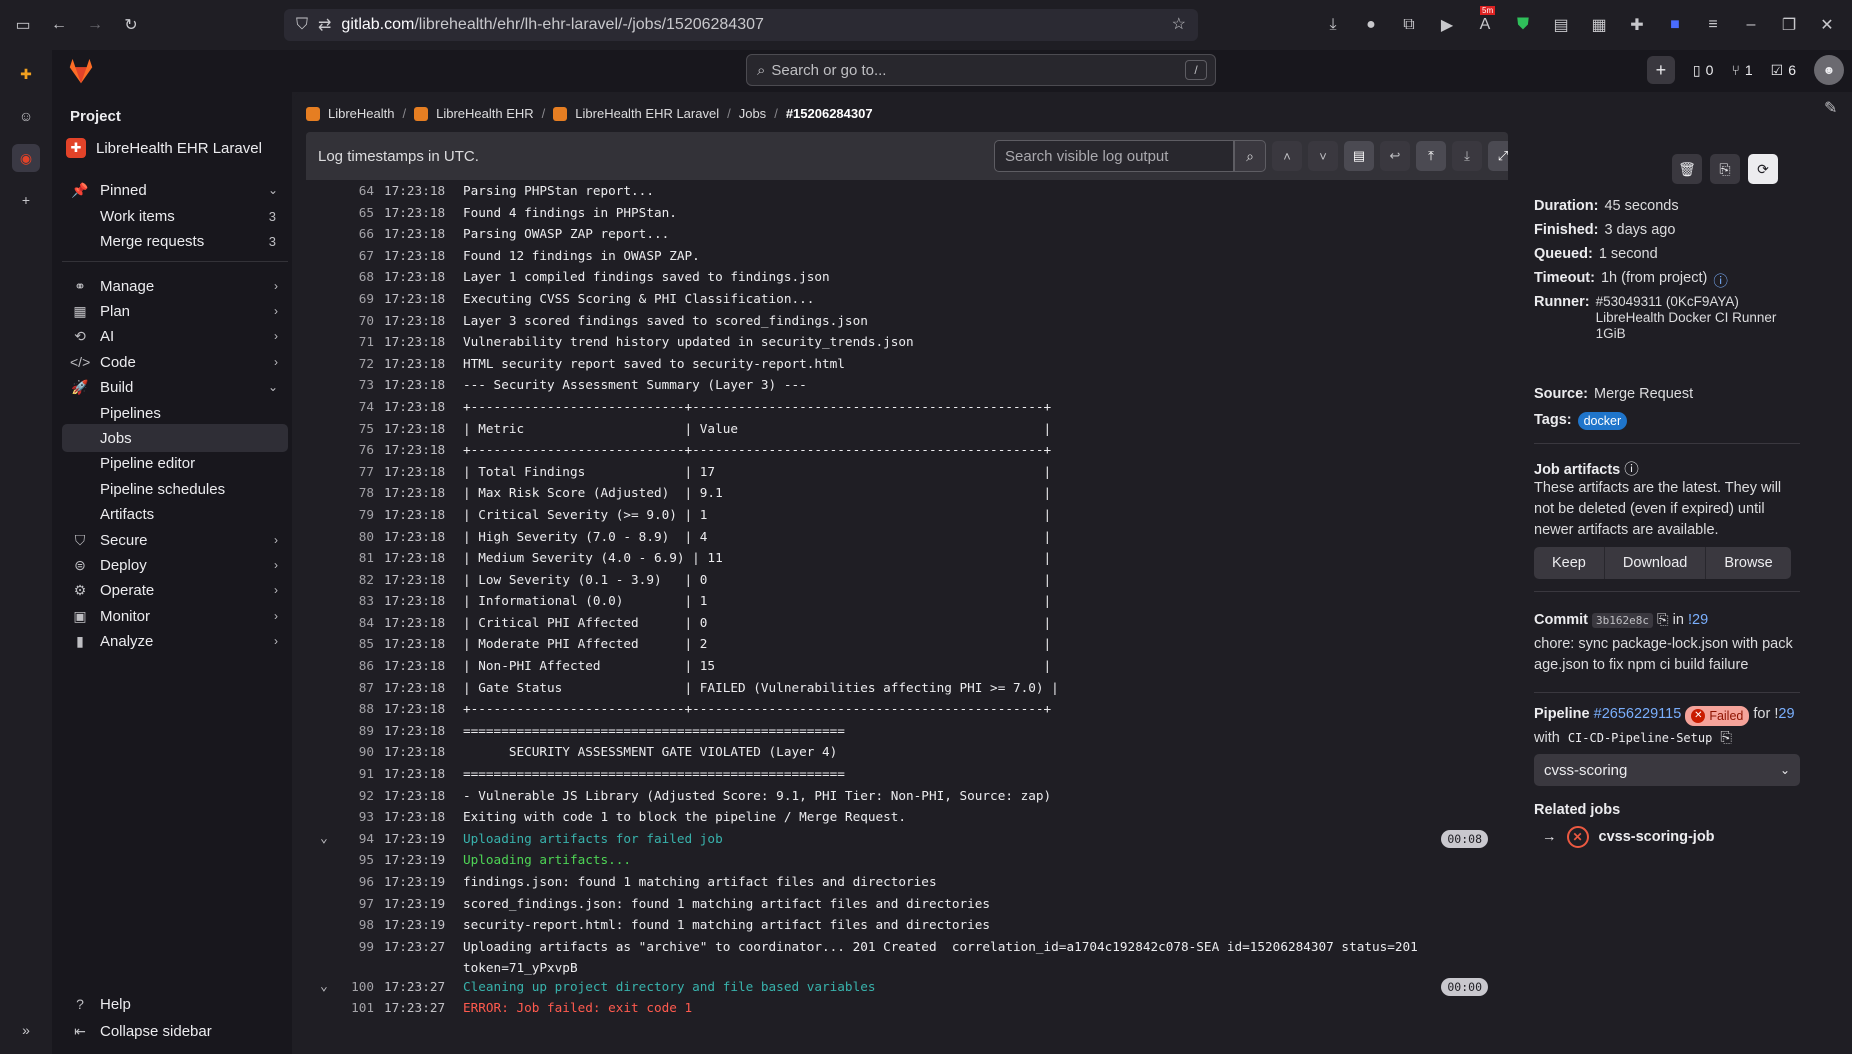 This screenshot has width=1852, height=1054. What do you see at coordinates (1638, 714) in the screenshot?
I see `pipeline-link: #2656229115` at bounding box center [1638, 714].